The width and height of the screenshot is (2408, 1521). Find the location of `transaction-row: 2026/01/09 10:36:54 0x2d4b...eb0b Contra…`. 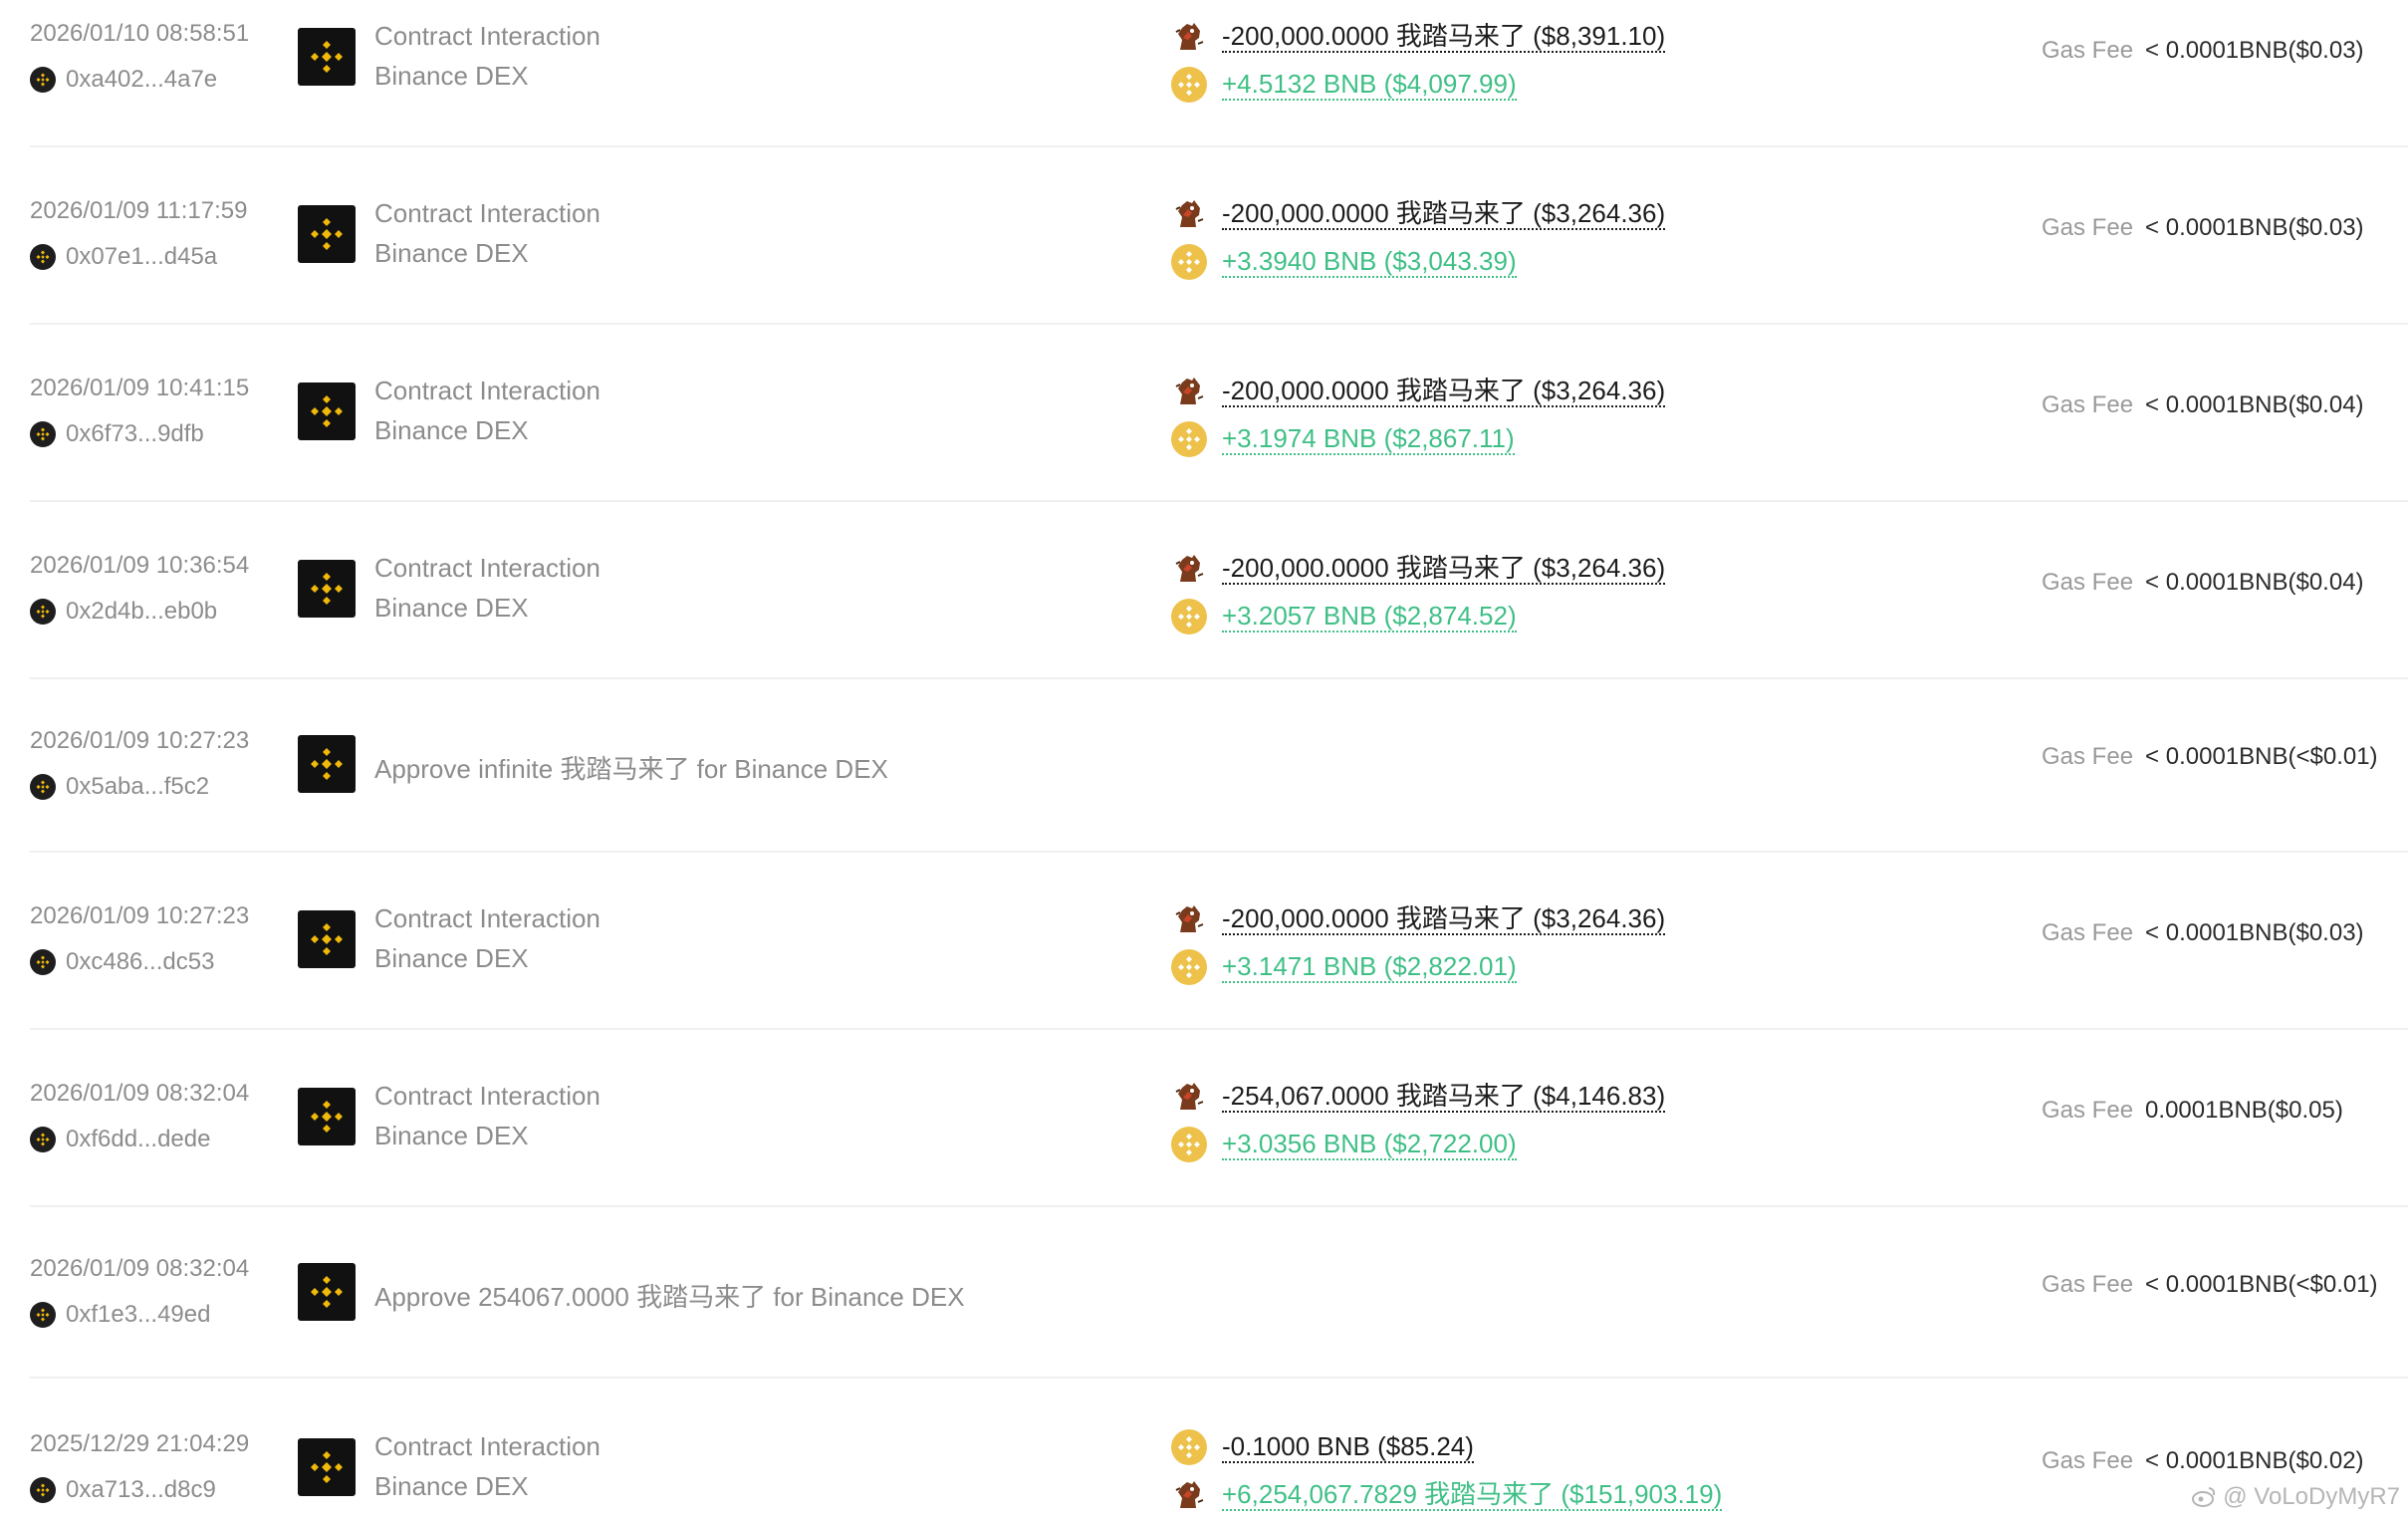

transaction-row: 2026/01/09 10:36:54 0x2d4b...eb0b Contra… is located at coordinates (1219, 590).